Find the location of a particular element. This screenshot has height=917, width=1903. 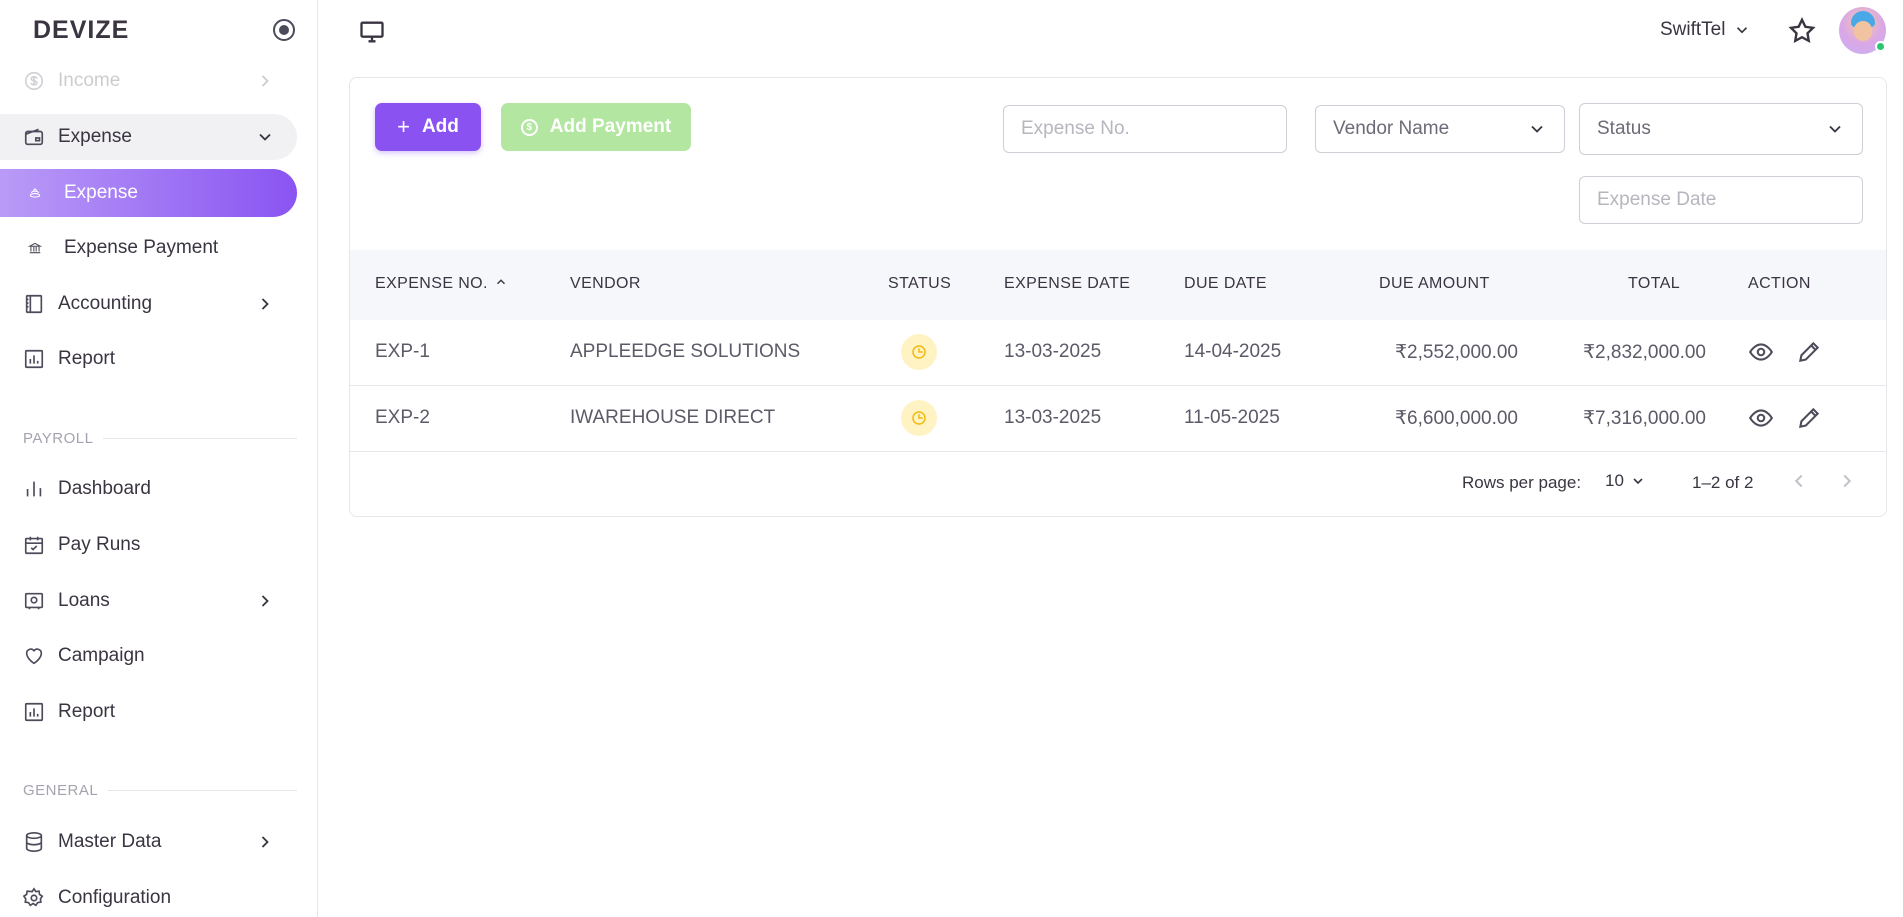

expense-no-filter is located at coordinates (1145, 129).